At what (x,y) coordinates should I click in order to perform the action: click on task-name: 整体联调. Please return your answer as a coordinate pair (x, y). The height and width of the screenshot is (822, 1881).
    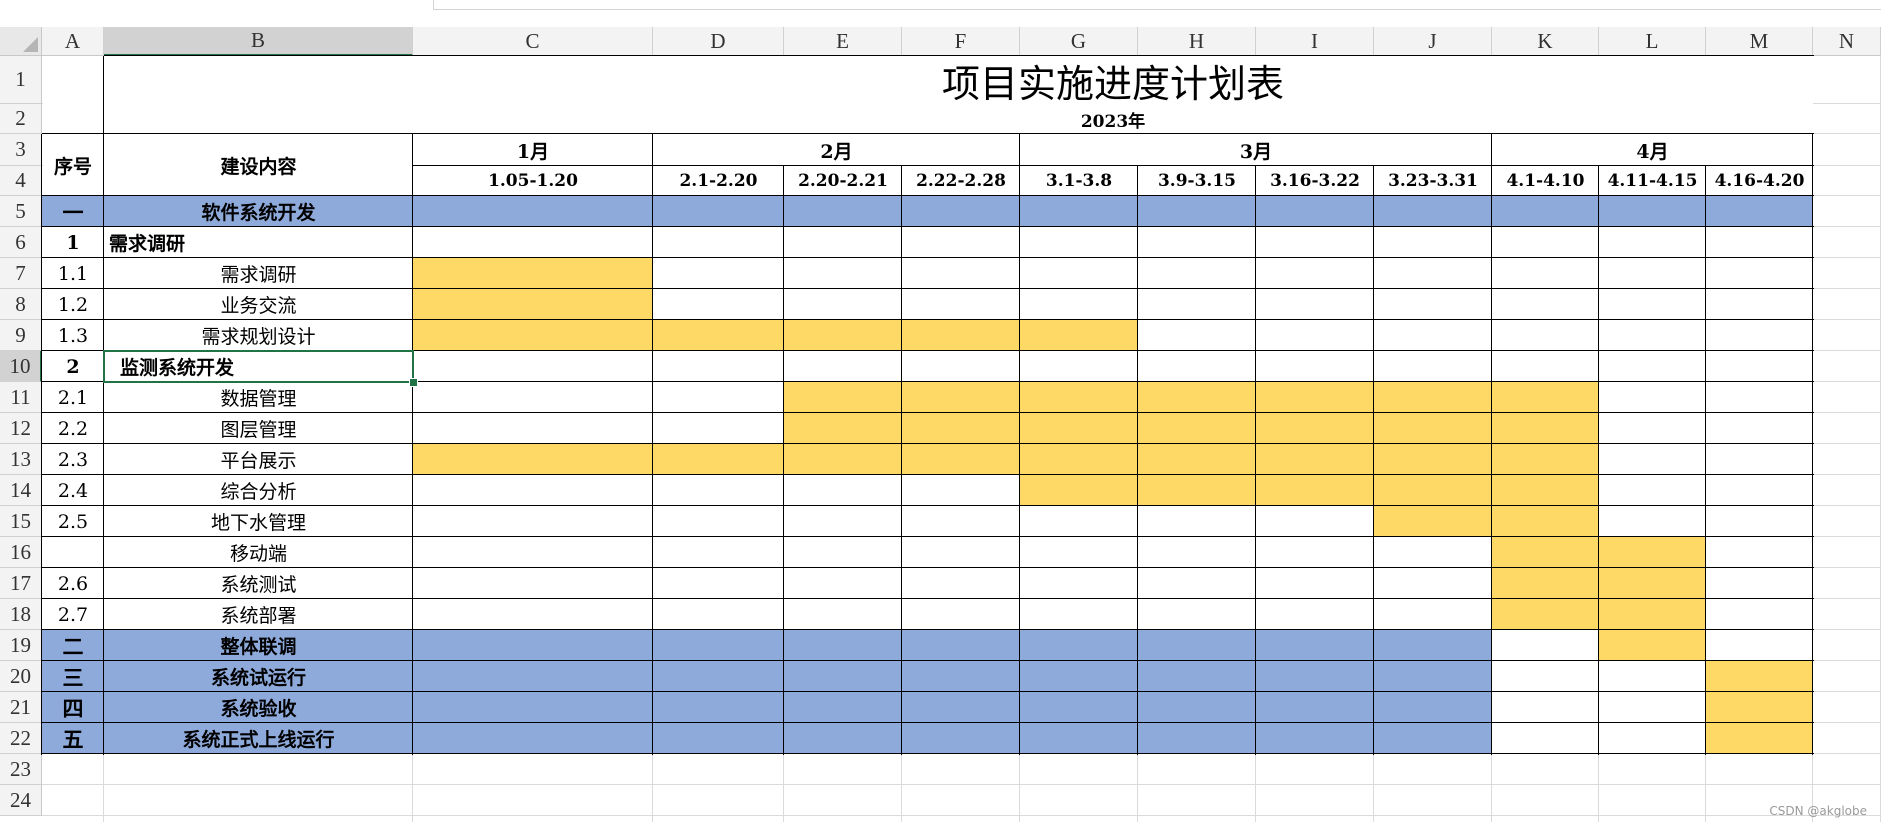
    Looking at the image, I should click on (258, 647).